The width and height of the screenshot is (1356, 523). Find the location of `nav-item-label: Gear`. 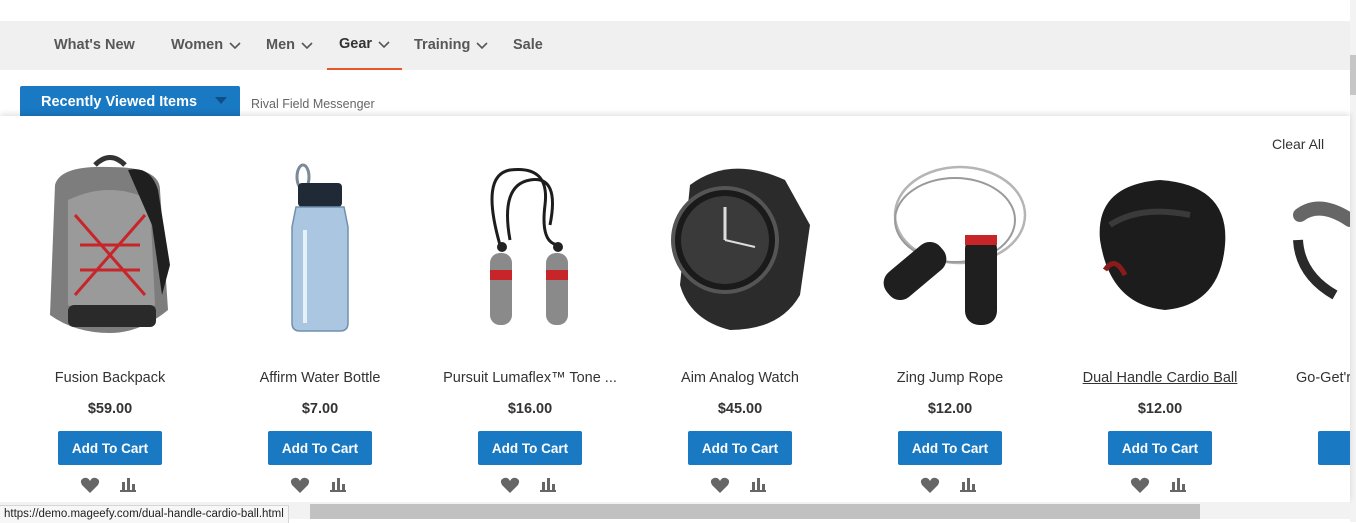

nav-item-label: Gear is located at coordinates (356, 44).